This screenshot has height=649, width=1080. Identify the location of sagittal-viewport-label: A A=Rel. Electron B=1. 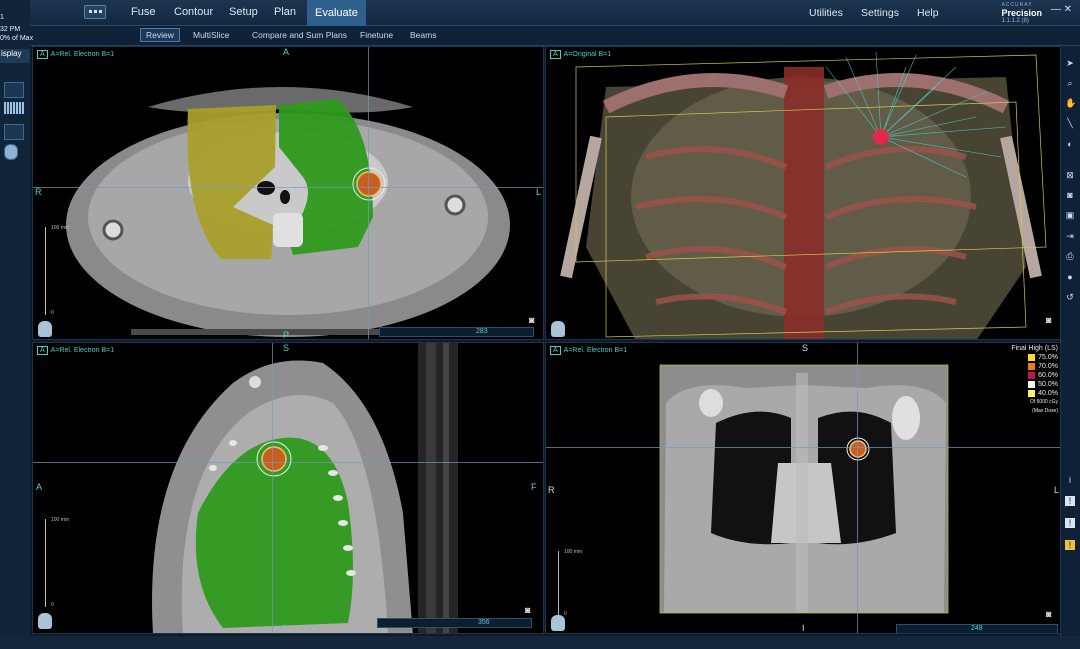
(75, 350).